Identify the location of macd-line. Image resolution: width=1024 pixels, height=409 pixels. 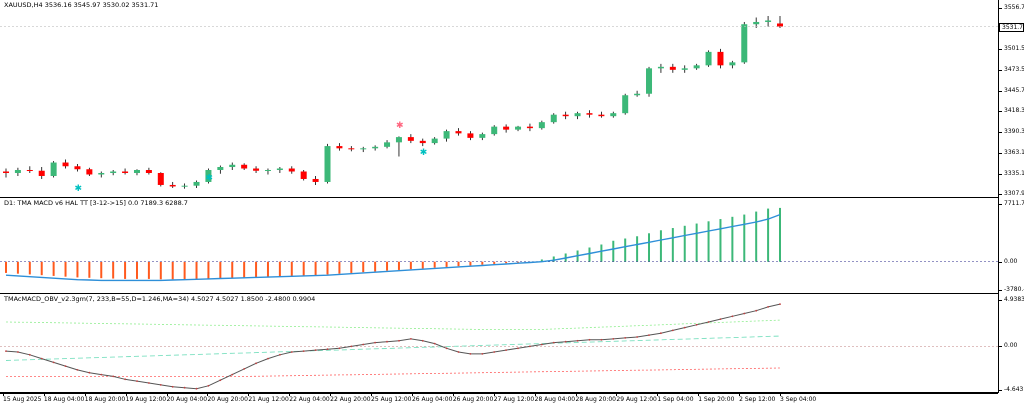
(393, 247).